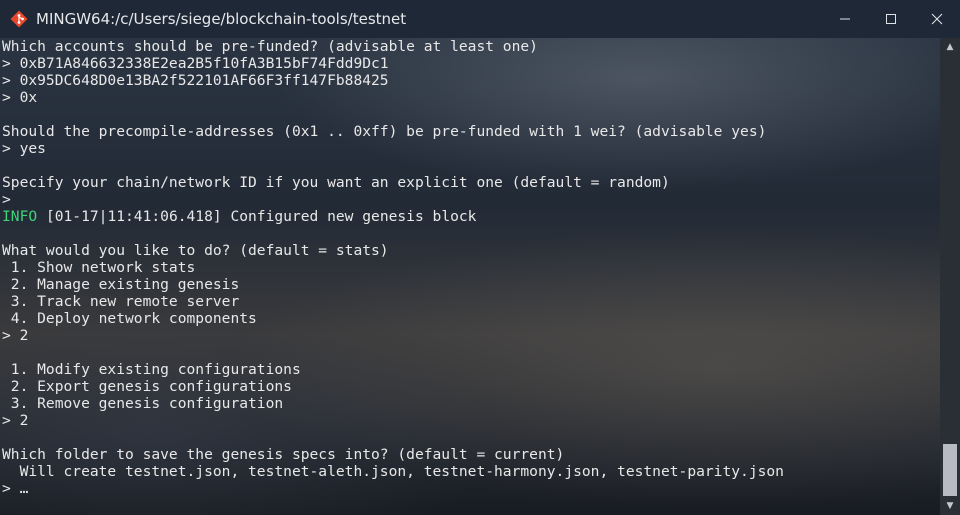 The height and width of the screenshot is (515, 960). What do you see at coordinates (143, 403) in the screenshot?
I see `terminal-line-text: 3. Remove genesis configuration` at bounding box center [143, 403].